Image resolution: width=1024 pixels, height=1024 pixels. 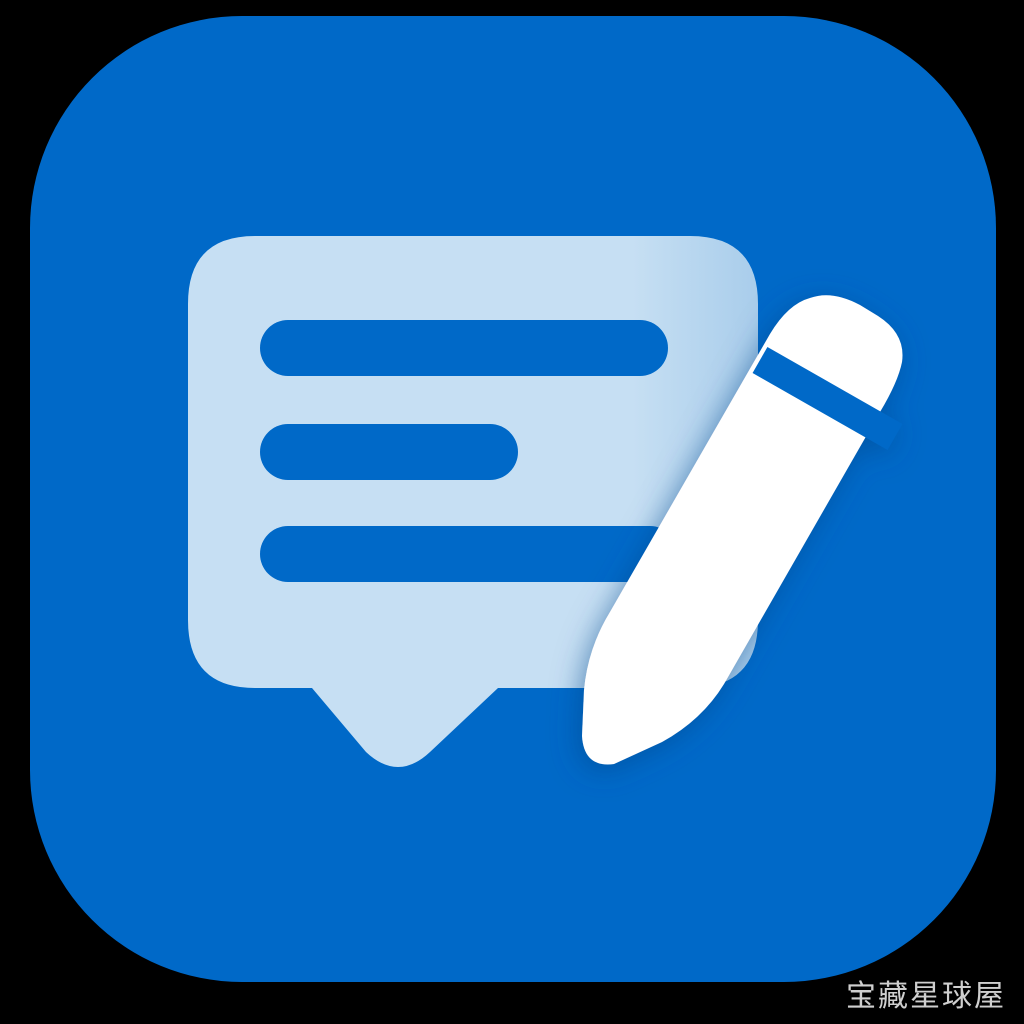 What do you see at coordinates (926, 996) in the screenshot?
I see `watermark-text: 宝藏星球屋` at bounding box center [926, 996].